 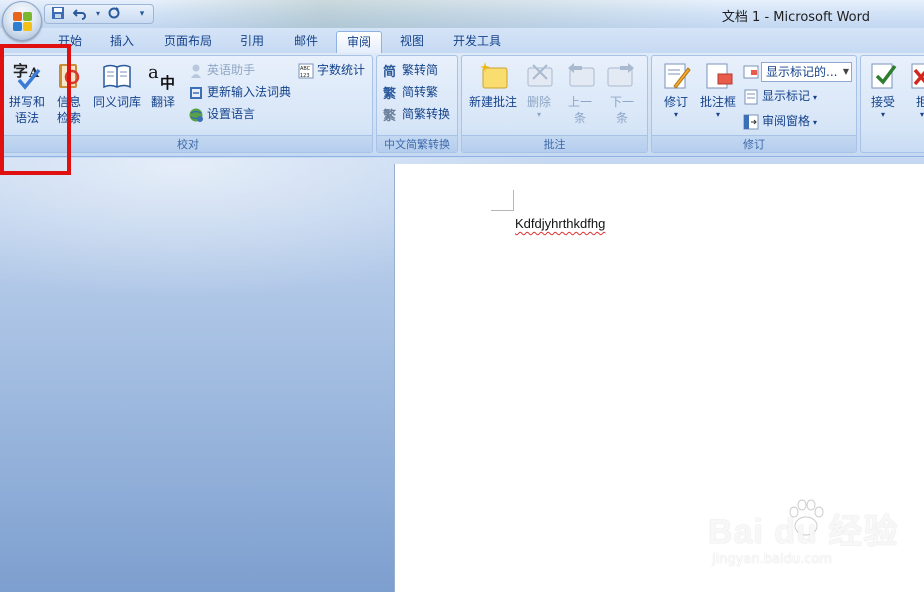 I want to click on svg-text: 中, so click(x=167, y=83).